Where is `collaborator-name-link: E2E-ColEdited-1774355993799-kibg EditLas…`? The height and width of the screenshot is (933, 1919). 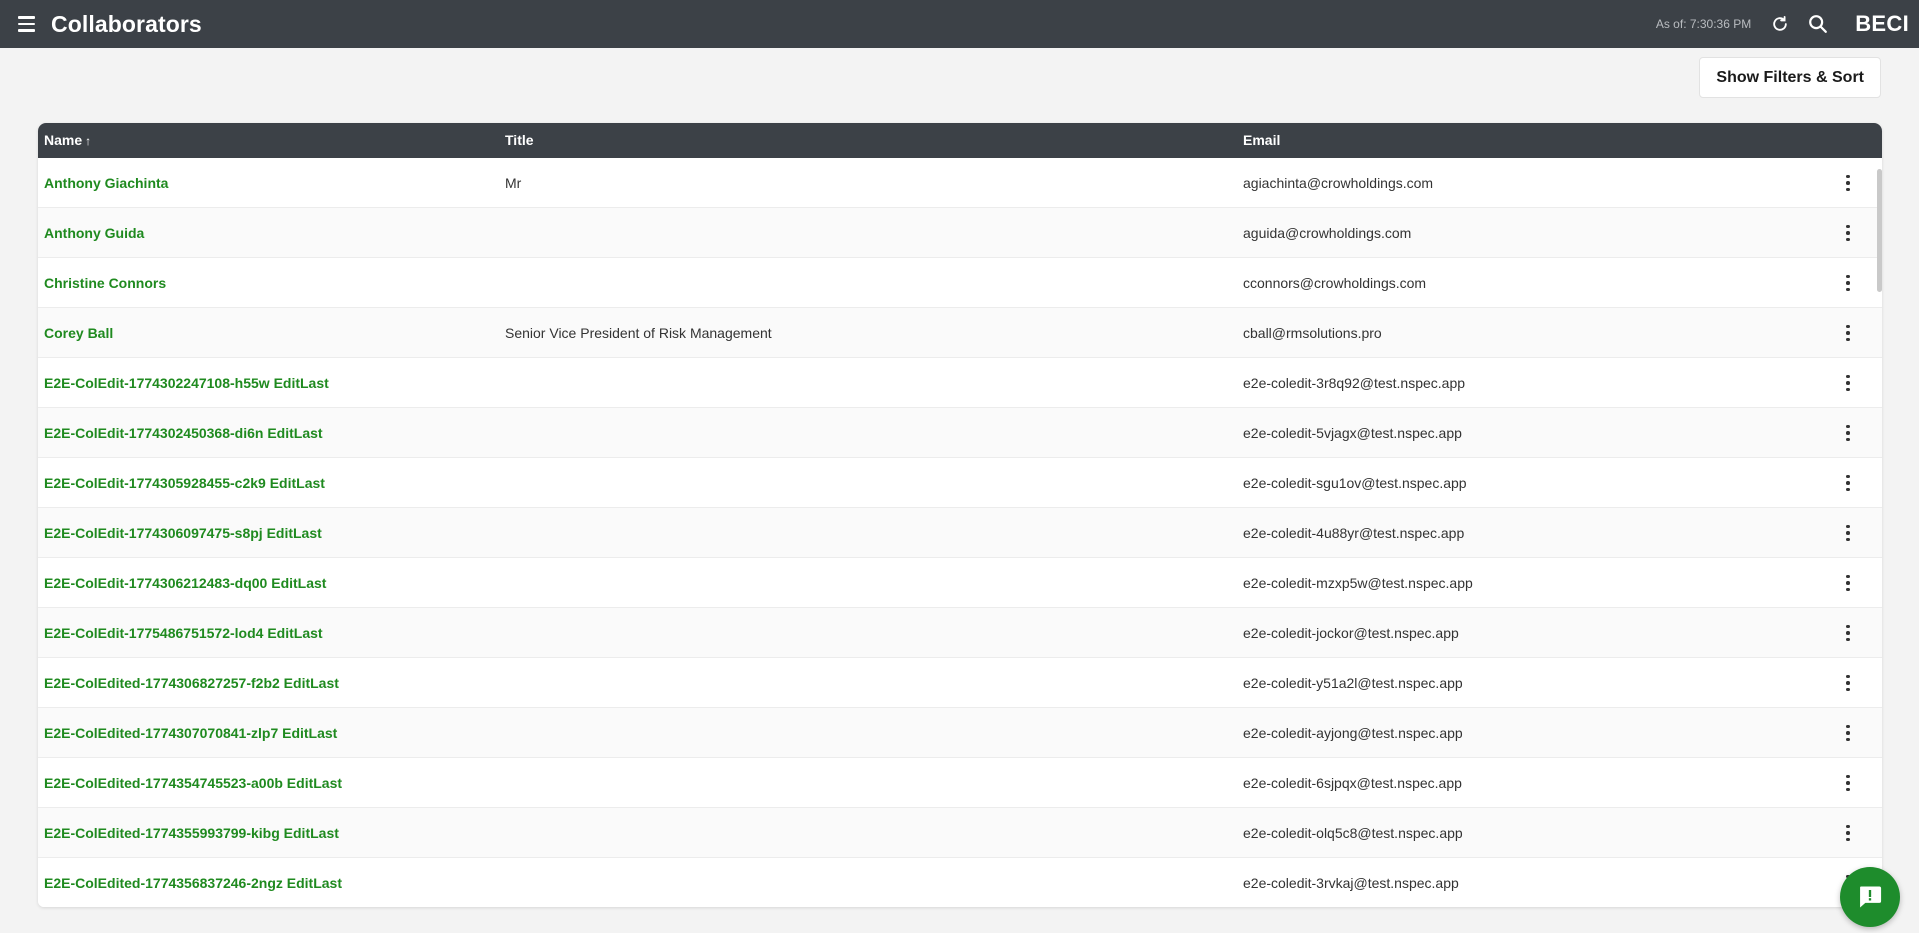 collaborator-name-link: E2E-ColEdited-1774355993799-kibg EditLas… is located at coordinates (191, 833).